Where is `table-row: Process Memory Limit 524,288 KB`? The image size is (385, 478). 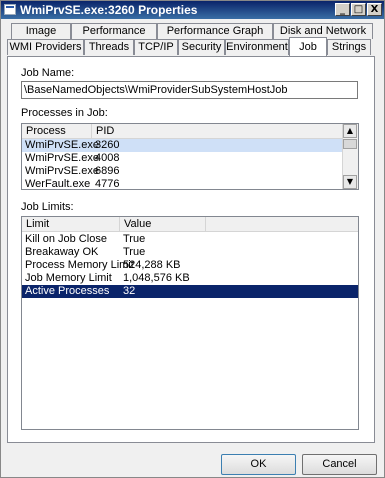 table-row: Process Memory Limit 524,288 KB is located at coordinates (190, 265).